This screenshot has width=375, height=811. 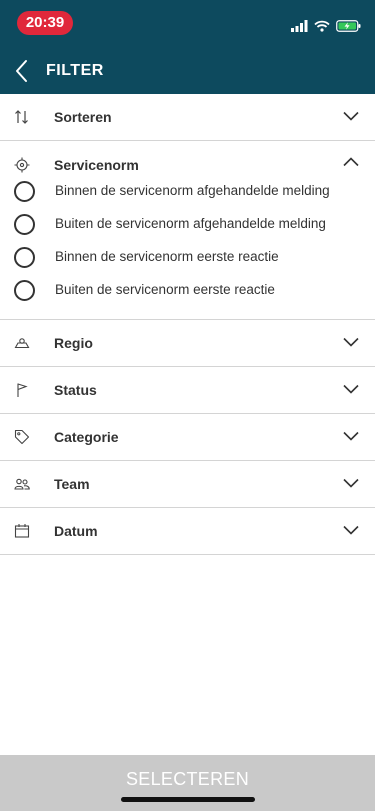 I want to click on filter-section-regio: Regio, so click(x=187, y=343).